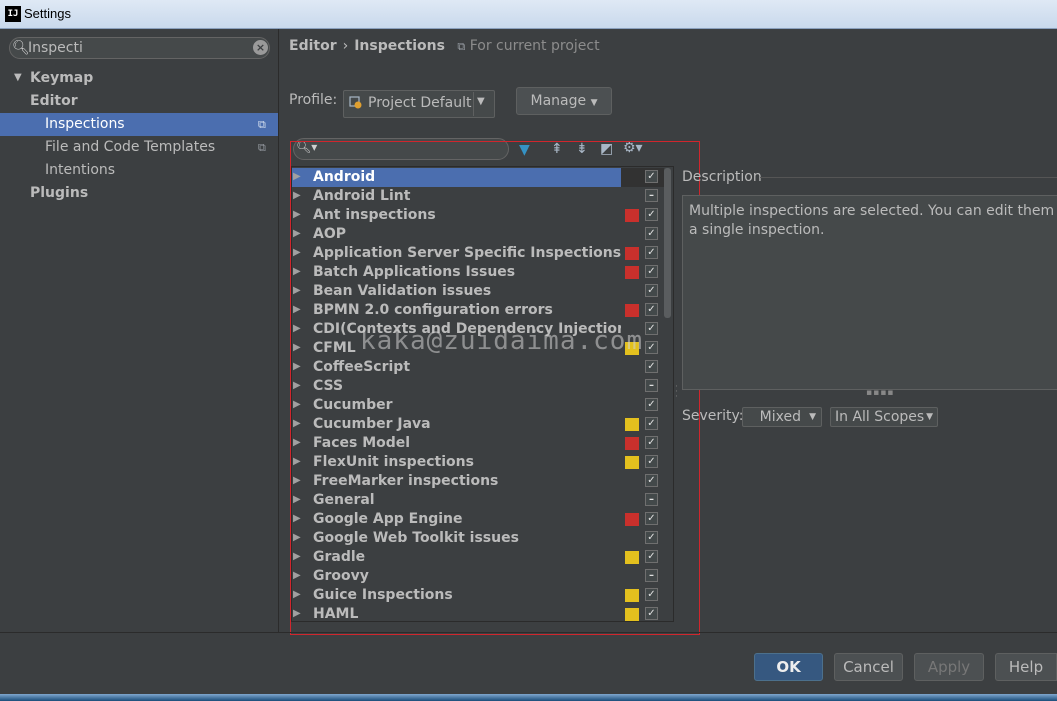 Image resolution: width=1057 pixels, height=701 pixels. What do you see at coordinates (558, 101) in the screenshot?
I see `manage-button-label: Manage` at bounding box center [558, 101].